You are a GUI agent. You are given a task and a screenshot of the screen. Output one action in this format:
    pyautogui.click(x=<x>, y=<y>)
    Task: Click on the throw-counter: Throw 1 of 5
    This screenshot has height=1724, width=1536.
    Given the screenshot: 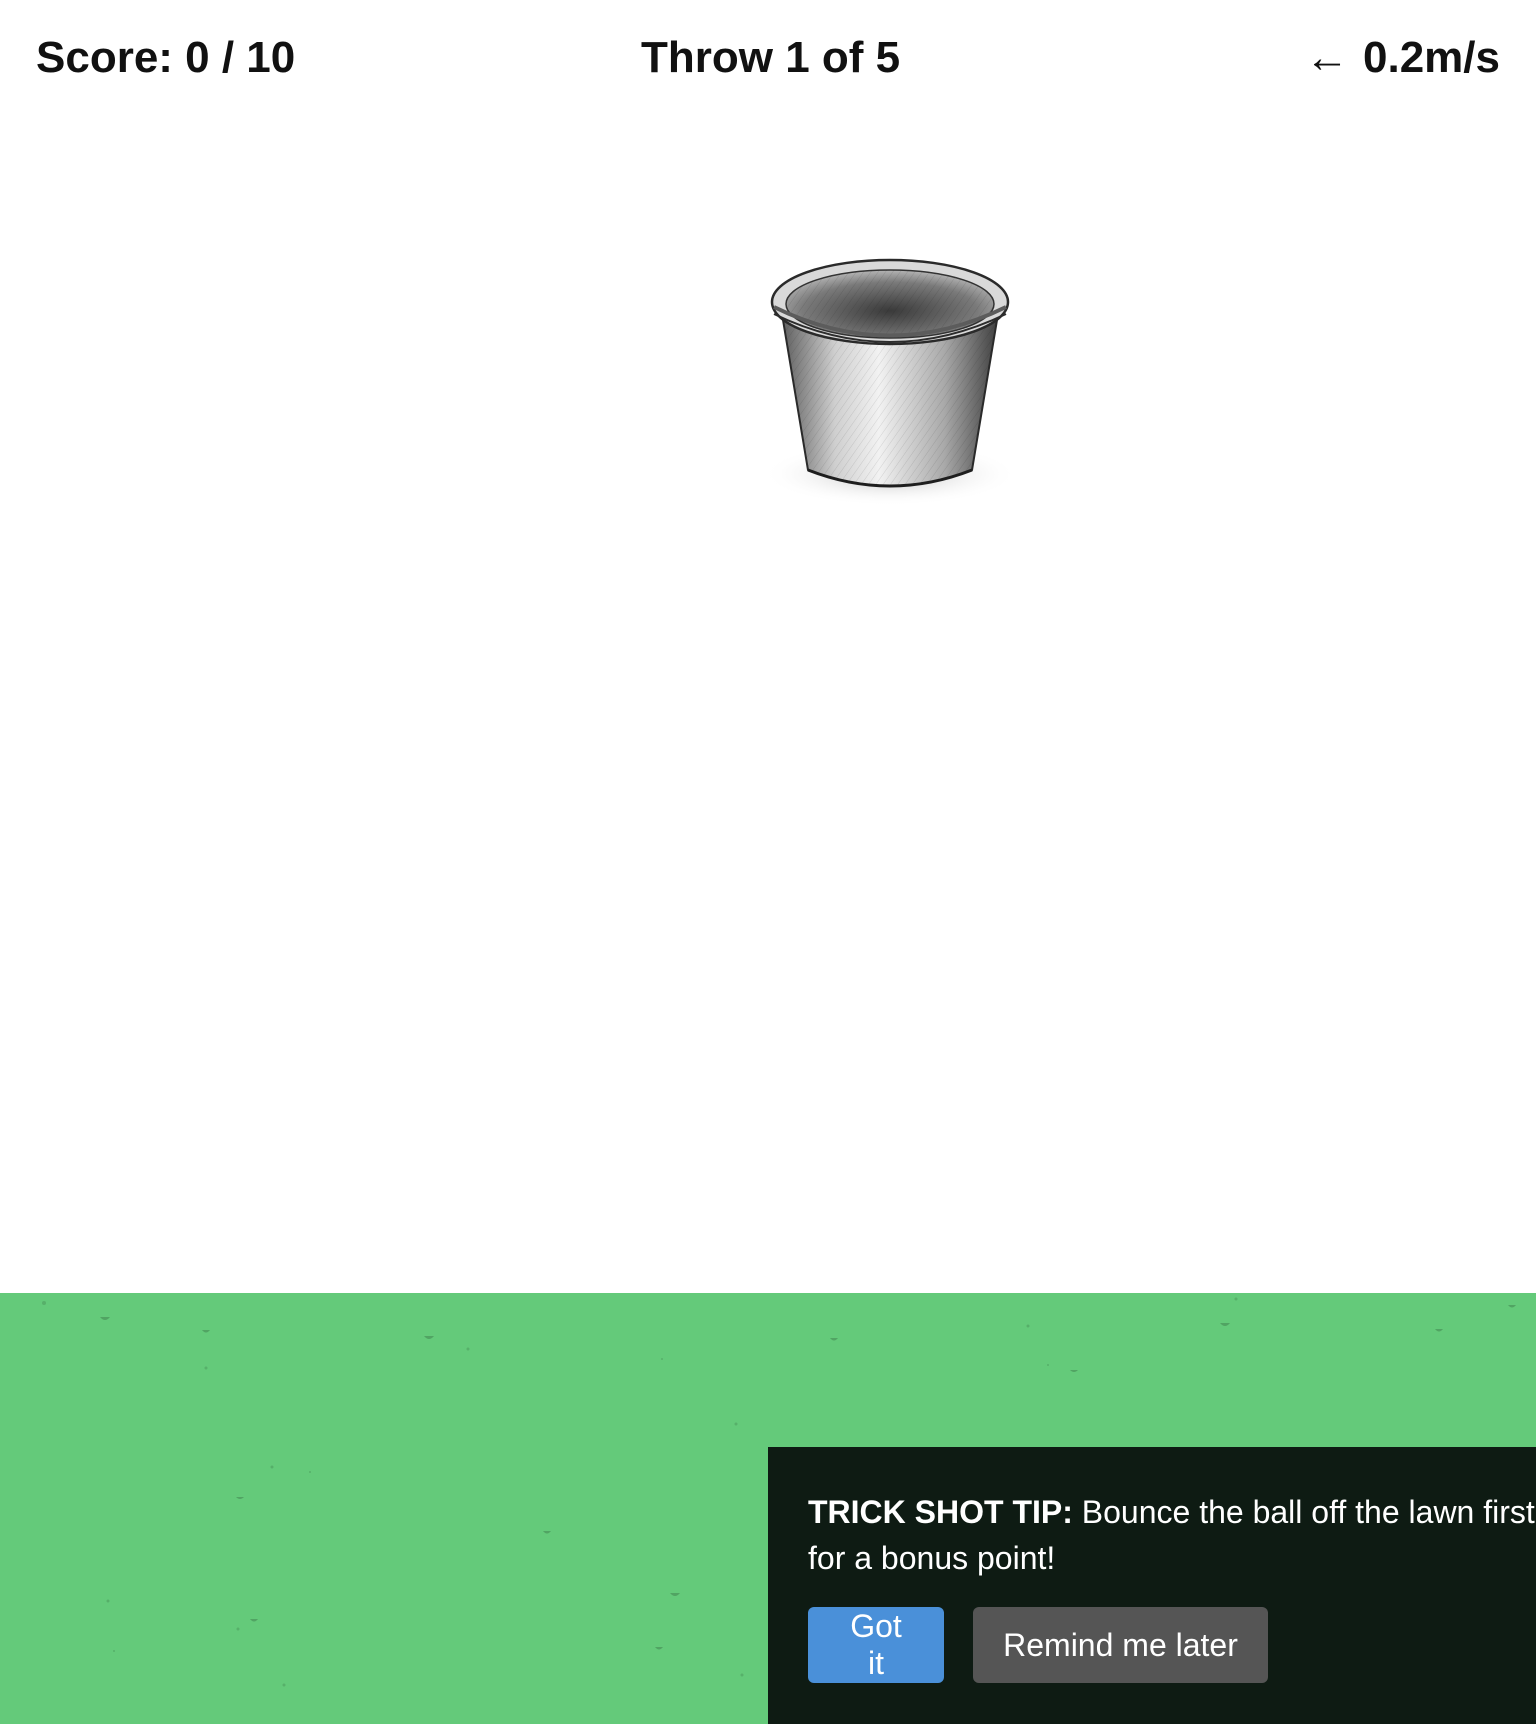 What is the action you would take?
    pyautogui.click(x=771, y=57)
    